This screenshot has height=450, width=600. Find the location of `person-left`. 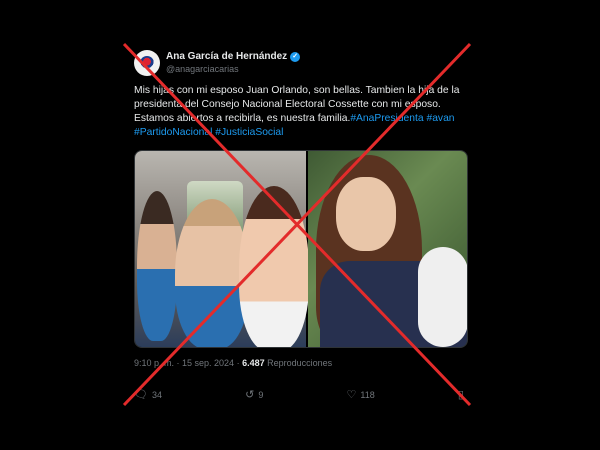

person-left is located at coordinates (157, 266).